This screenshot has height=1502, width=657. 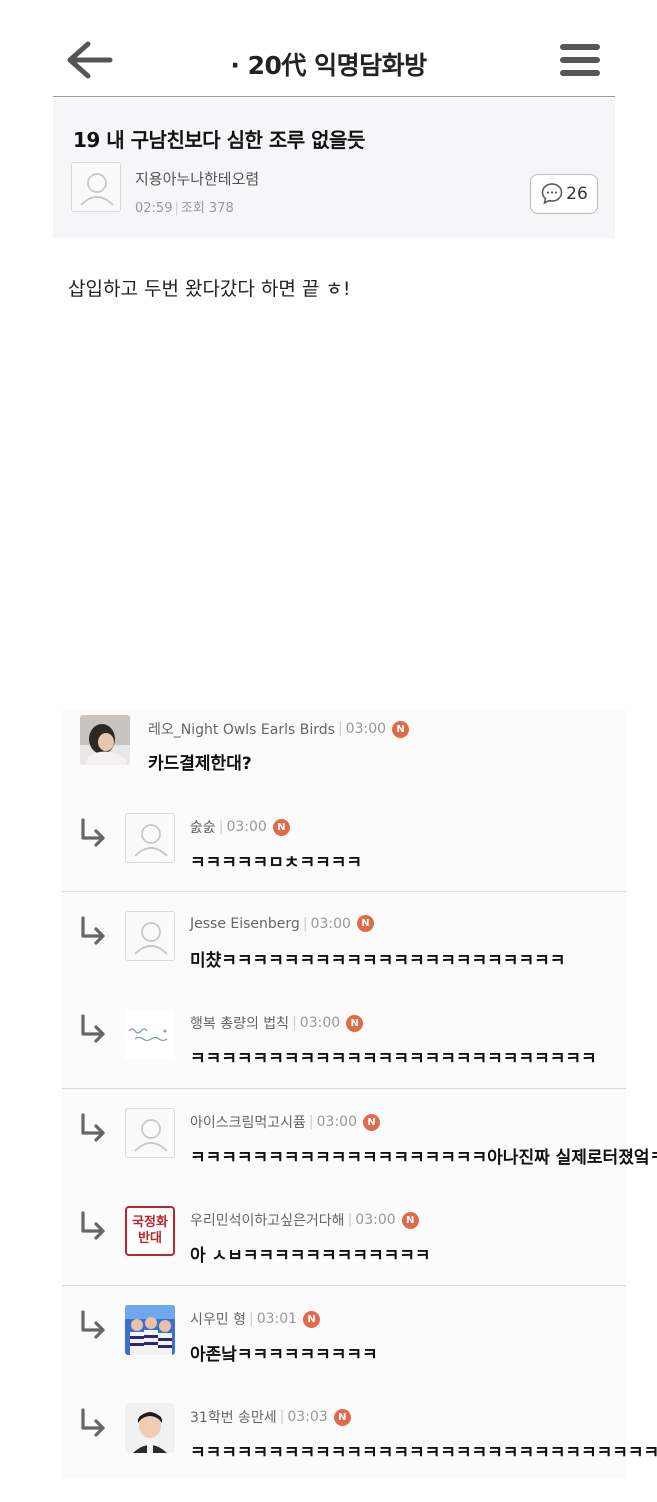 I want to click on header-divider, so click(x=334, y=96).